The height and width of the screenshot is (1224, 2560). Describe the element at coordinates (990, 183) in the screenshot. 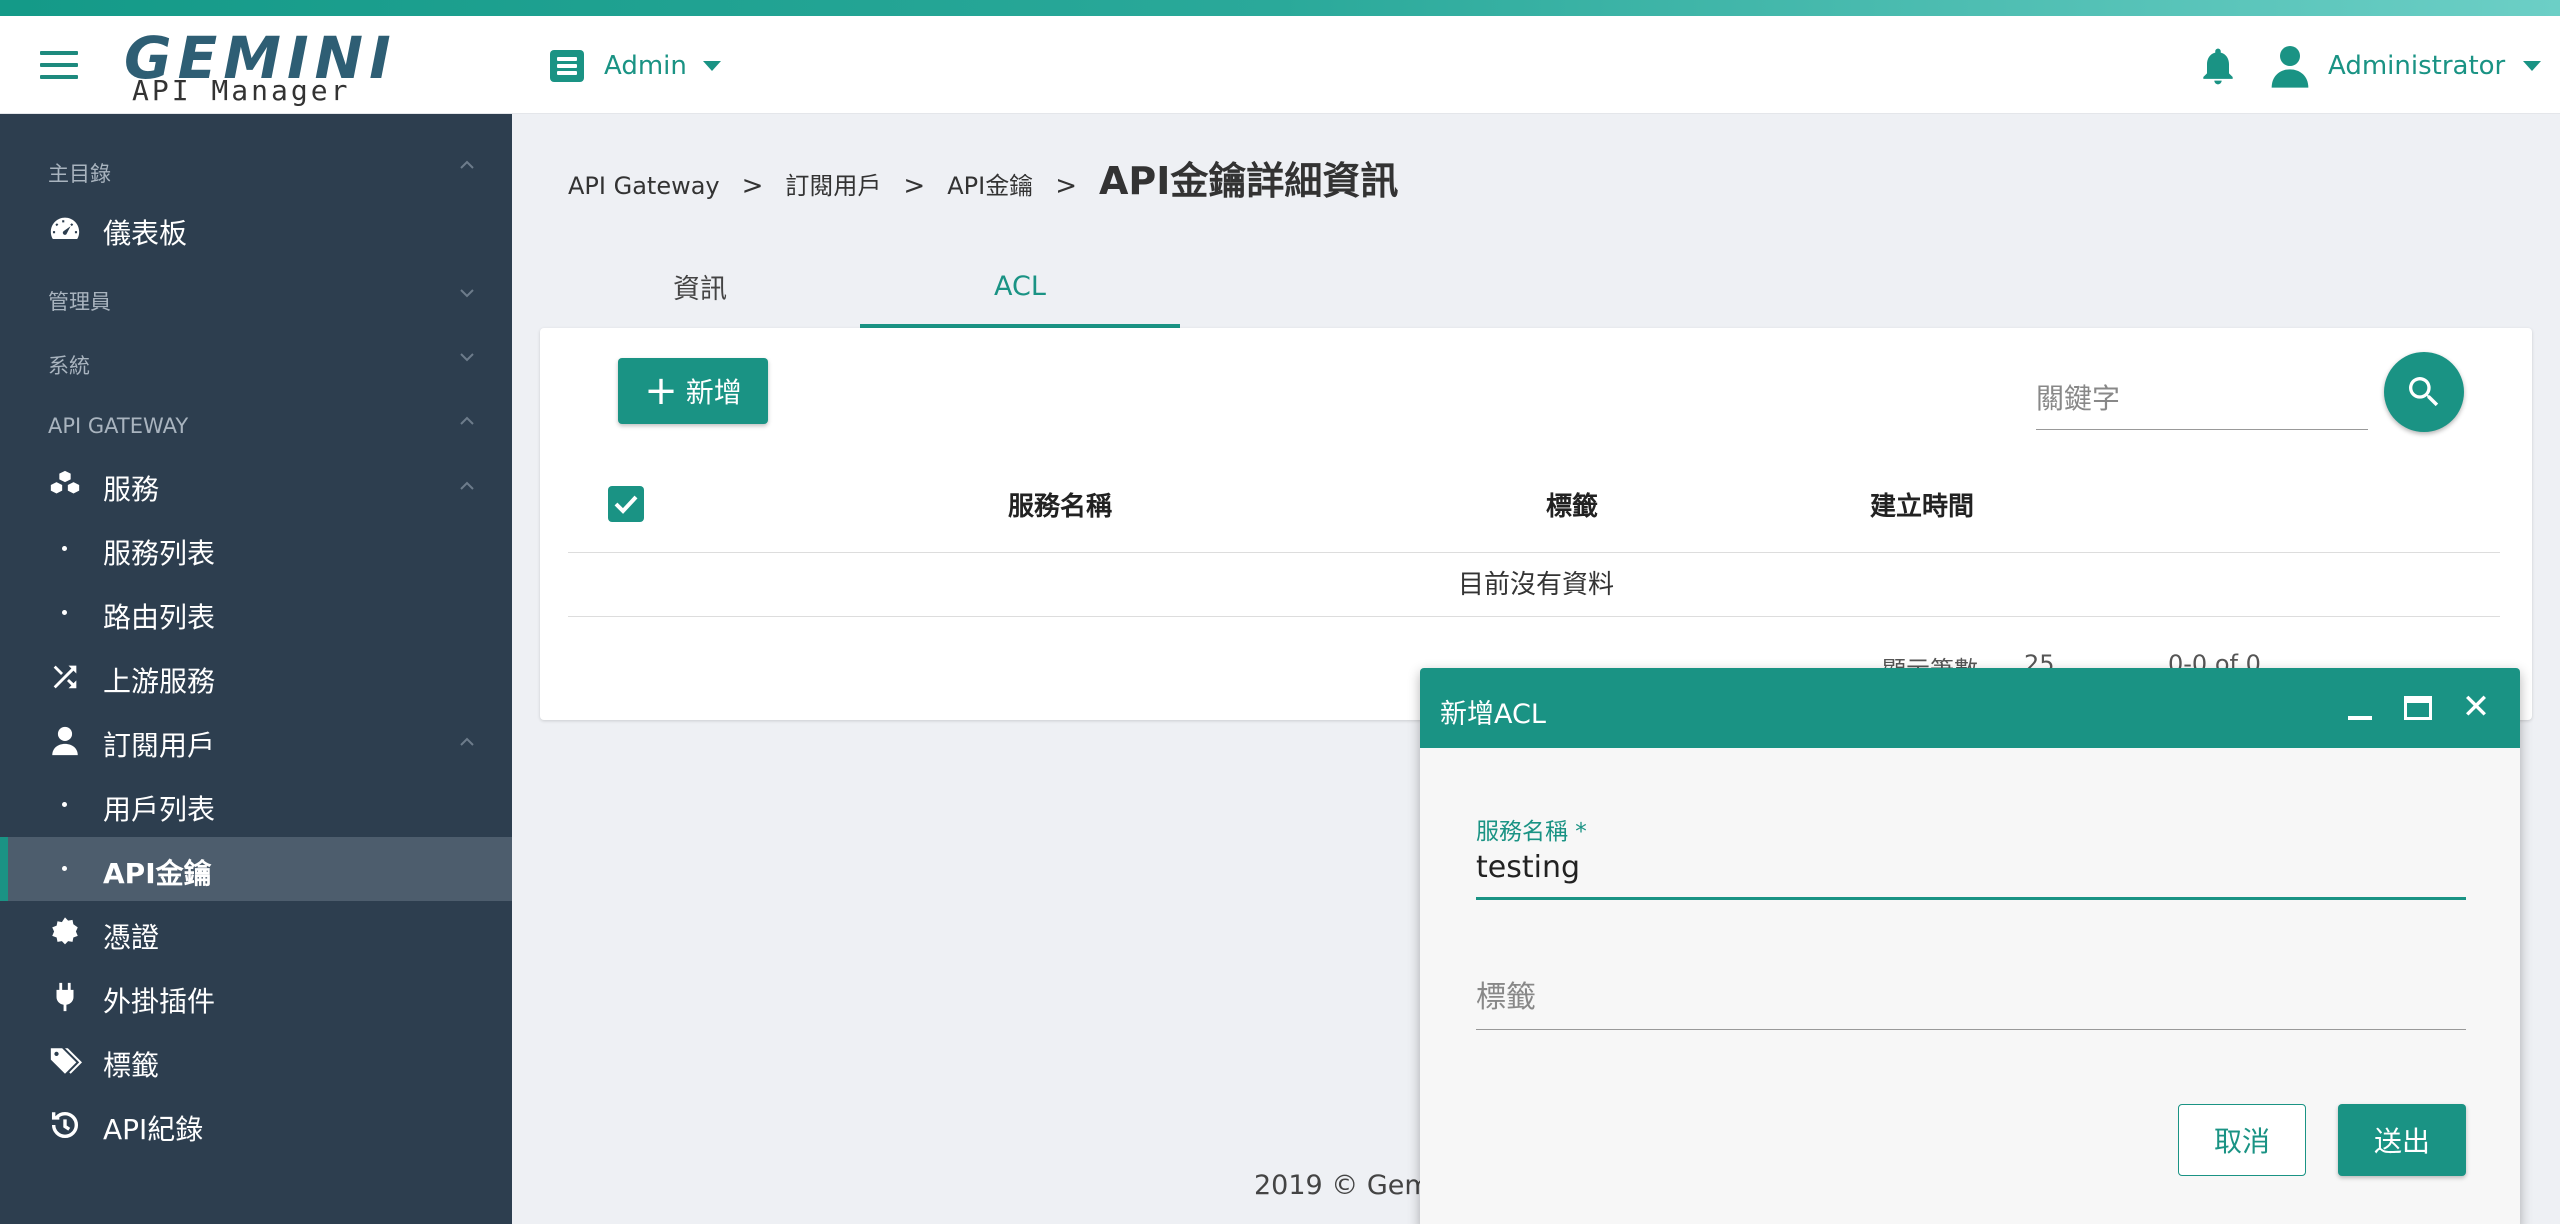

I see `breadcrumb-link: API金鑰` at that location.